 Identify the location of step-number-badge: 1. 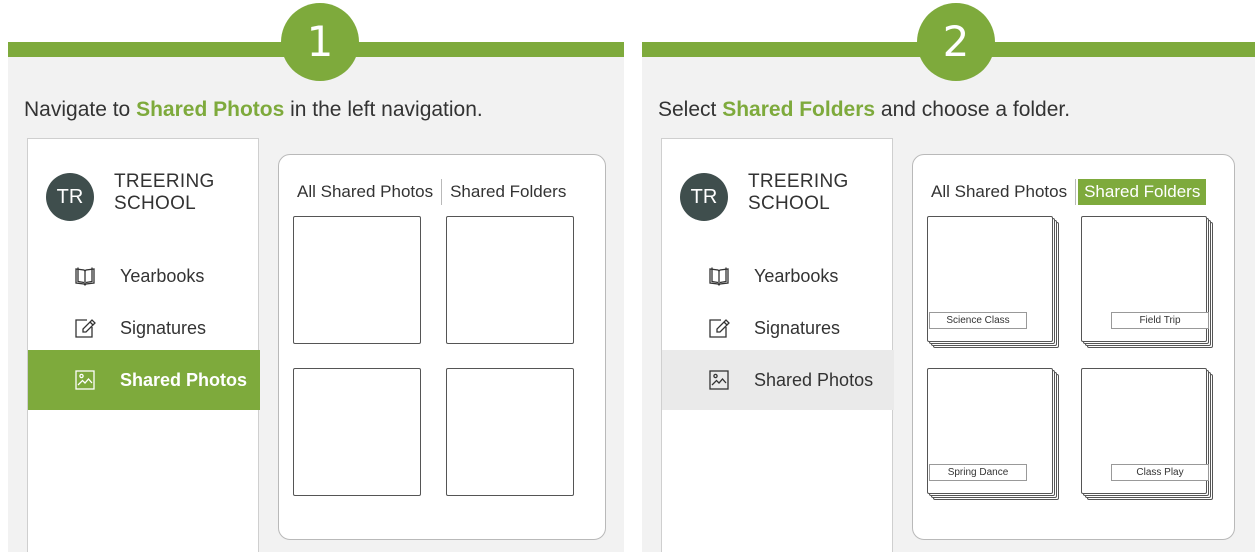
(320, 42).